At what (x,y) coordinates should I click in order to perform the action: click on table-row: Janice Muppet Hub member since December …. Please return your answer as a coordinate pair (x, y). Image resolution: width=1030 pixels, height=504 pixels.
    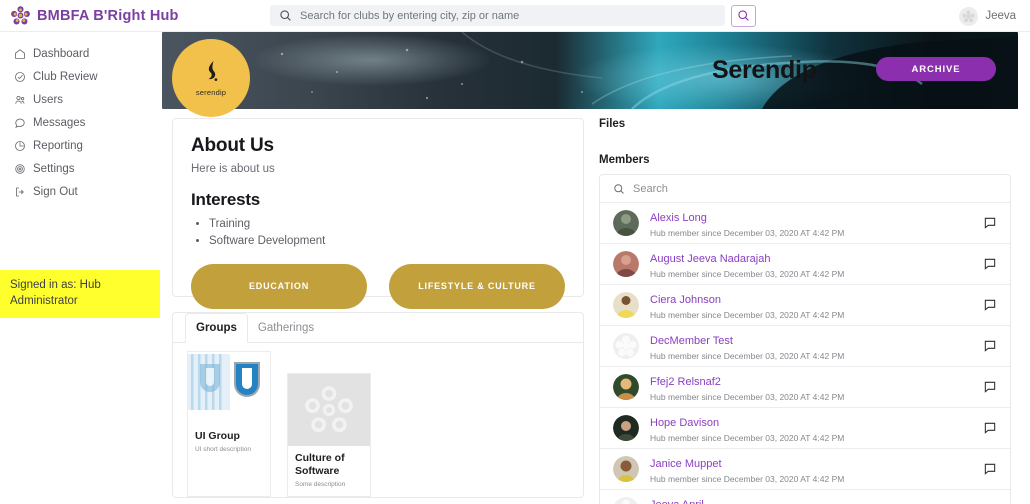
    Looking at the image, I should click on (805, 469).